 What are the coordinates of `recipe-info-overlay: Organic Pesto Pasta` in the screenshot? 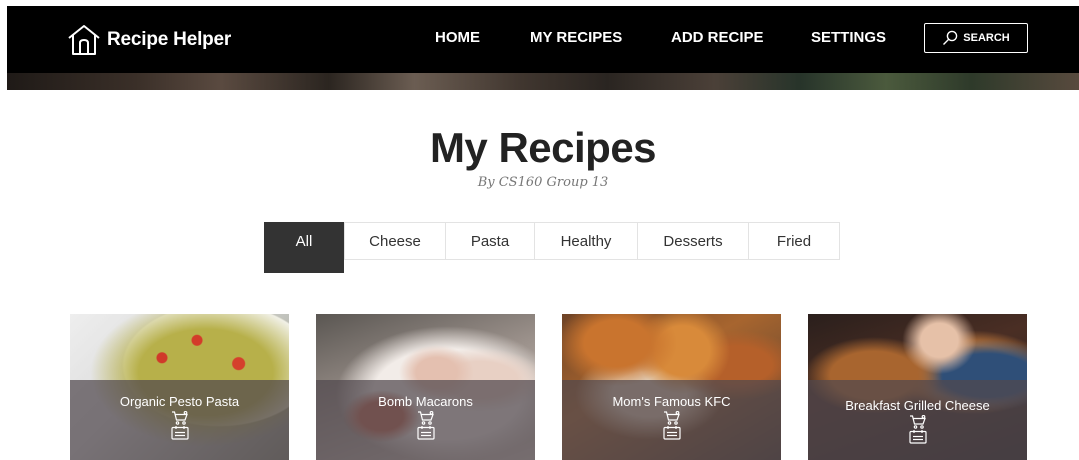 It's located at (179, 420).